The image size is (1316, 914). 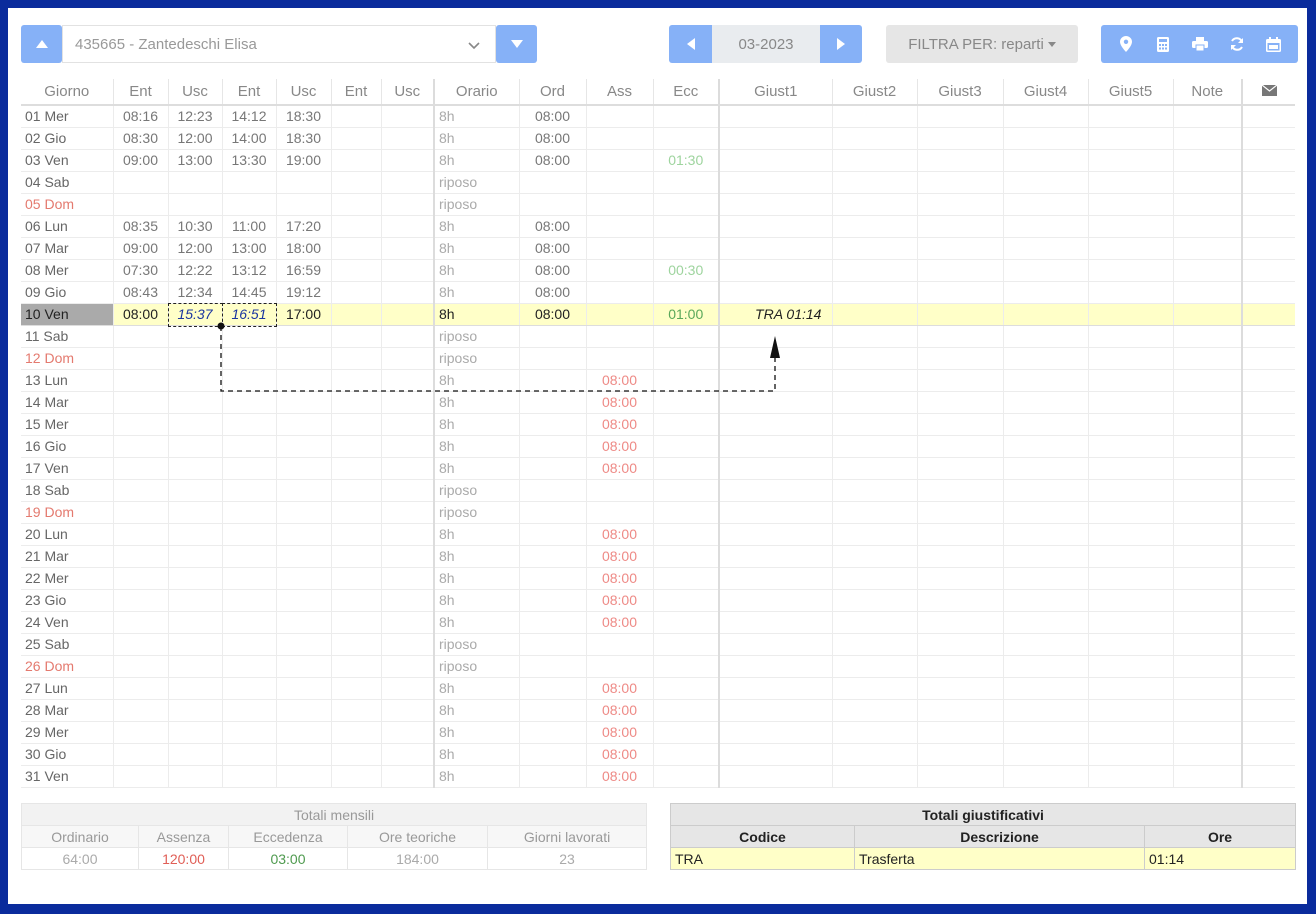 I want to click on totale-giorni-lavorati: 23, so click(x=567, y=858).